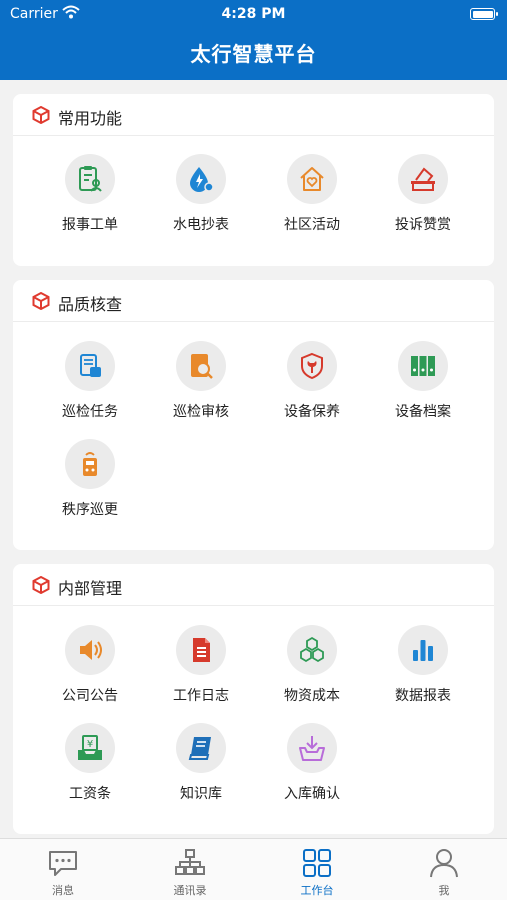 Image resolution: width=507 pixels, height=900 pixels. I want to click on document-icon, so click(201, 650).